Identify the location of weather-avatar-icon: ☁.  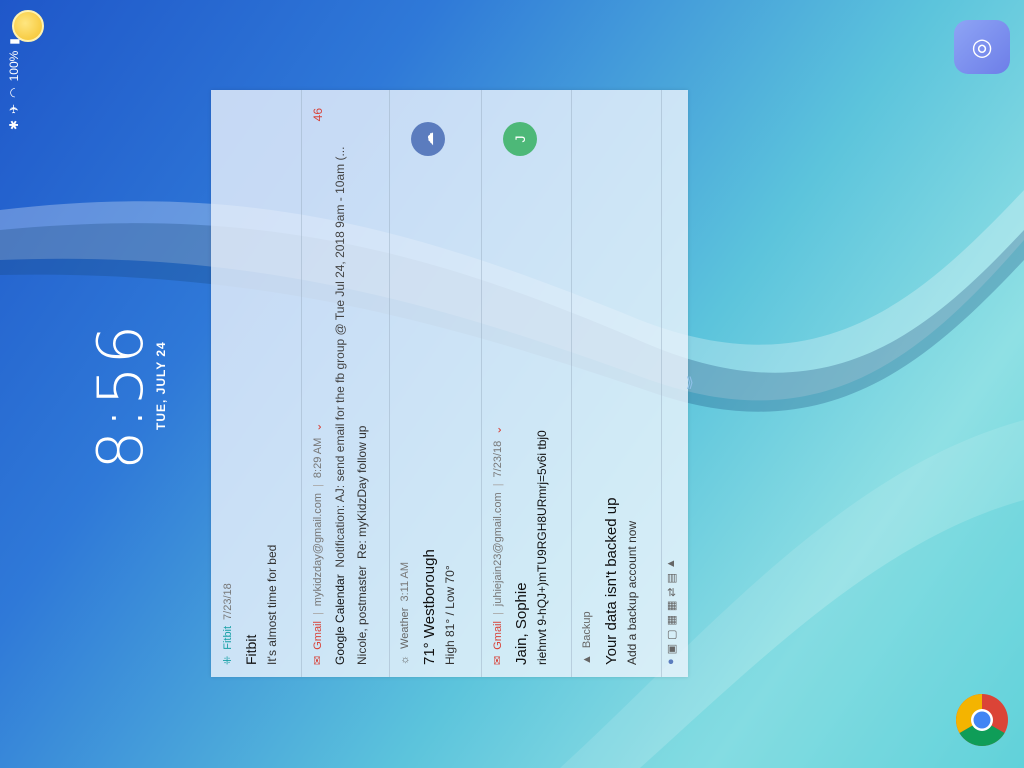
(428, 139).